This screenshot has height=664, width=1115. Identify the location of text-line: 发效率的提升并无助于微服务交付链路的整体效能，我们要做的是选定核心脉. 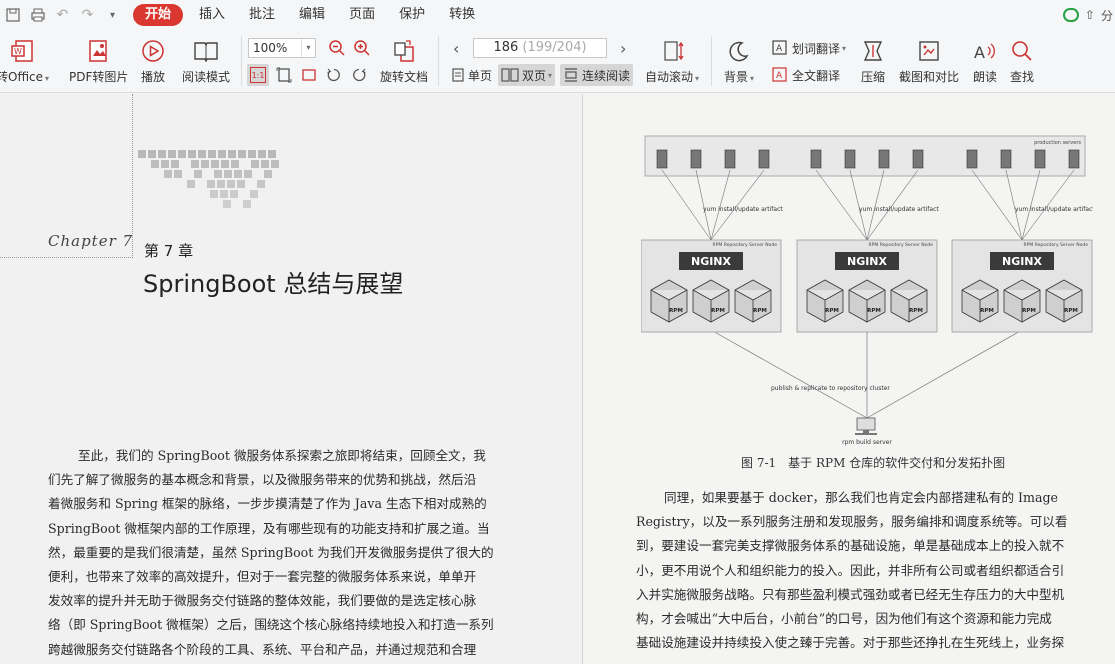
(262, 601).